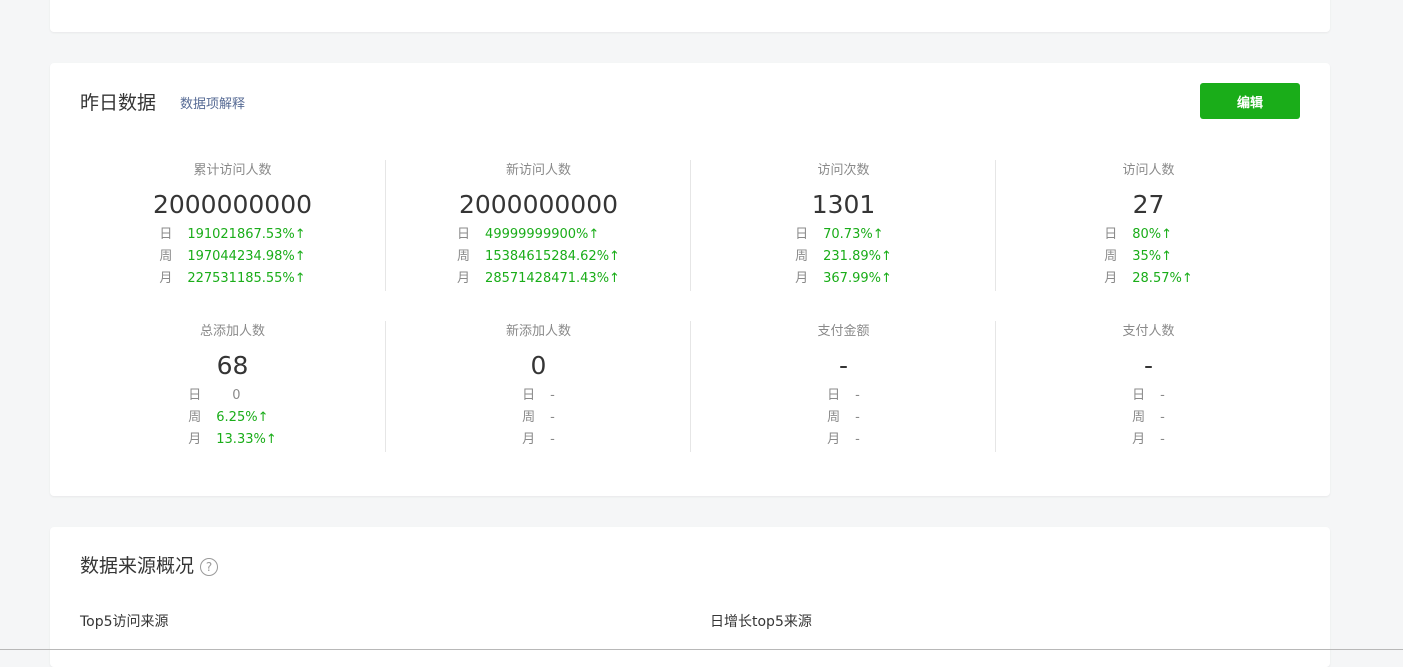 Image resolution: width=1403 pixels, height=667 pixels. Describe the element at coordinates (236, 395) in the screenshot. I see `change-value: 0` at that location.